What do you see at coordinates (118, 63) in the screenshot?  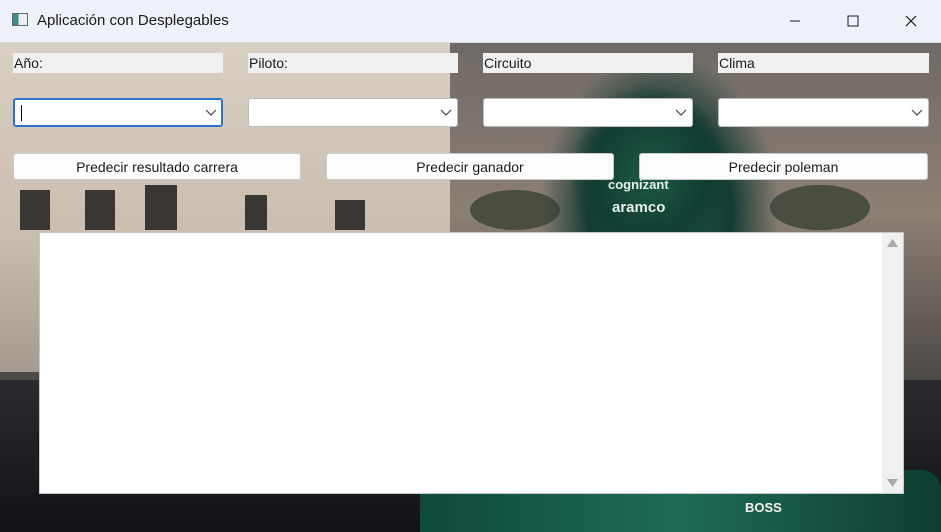 I see `year-label: Año:` at bounding box center [118, 63].